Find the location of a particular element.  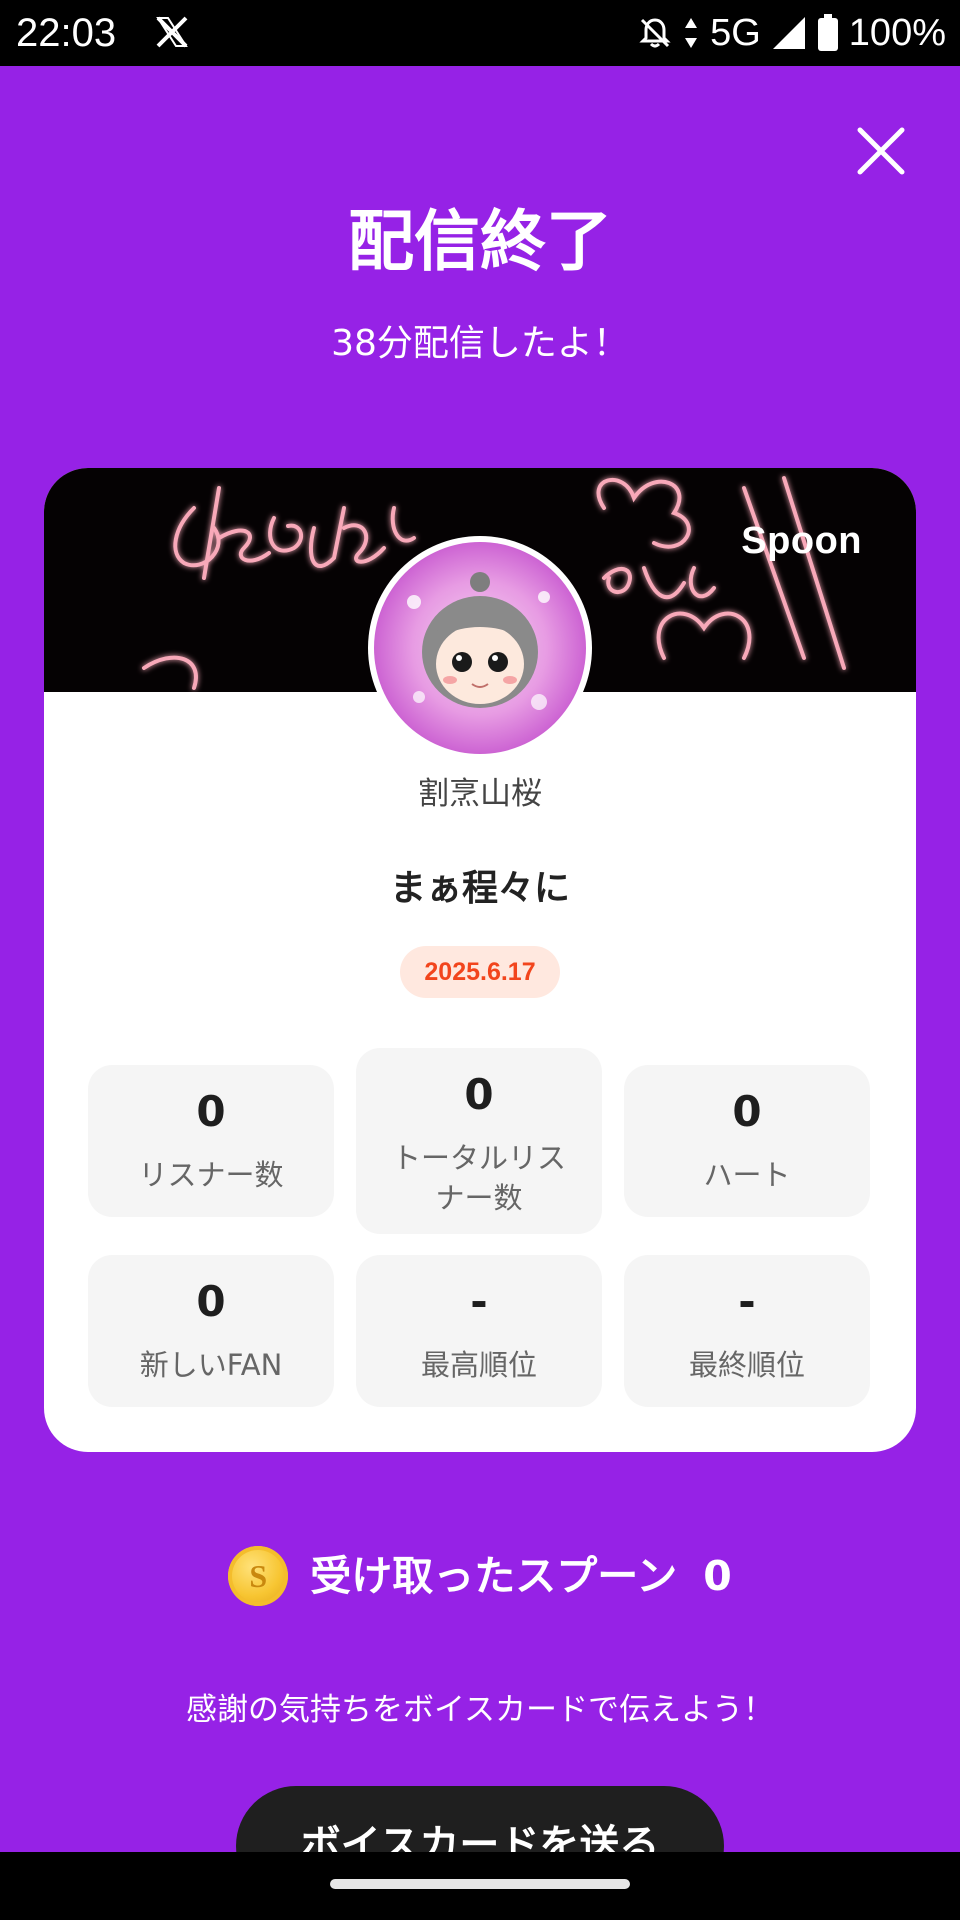

spoons-label: 受け取ったスプーン is located at coordinates (494, 1576).